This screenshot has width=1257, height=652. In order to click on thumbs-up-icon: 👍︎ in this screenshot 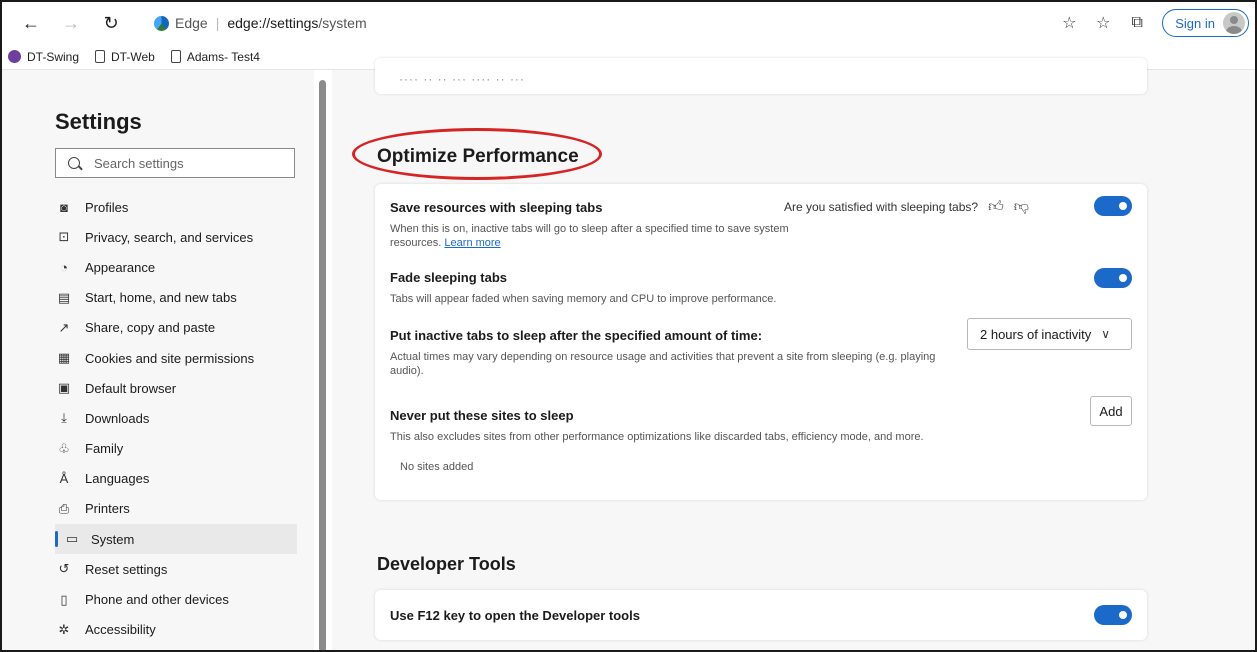, I will do `click(996, 207)`.